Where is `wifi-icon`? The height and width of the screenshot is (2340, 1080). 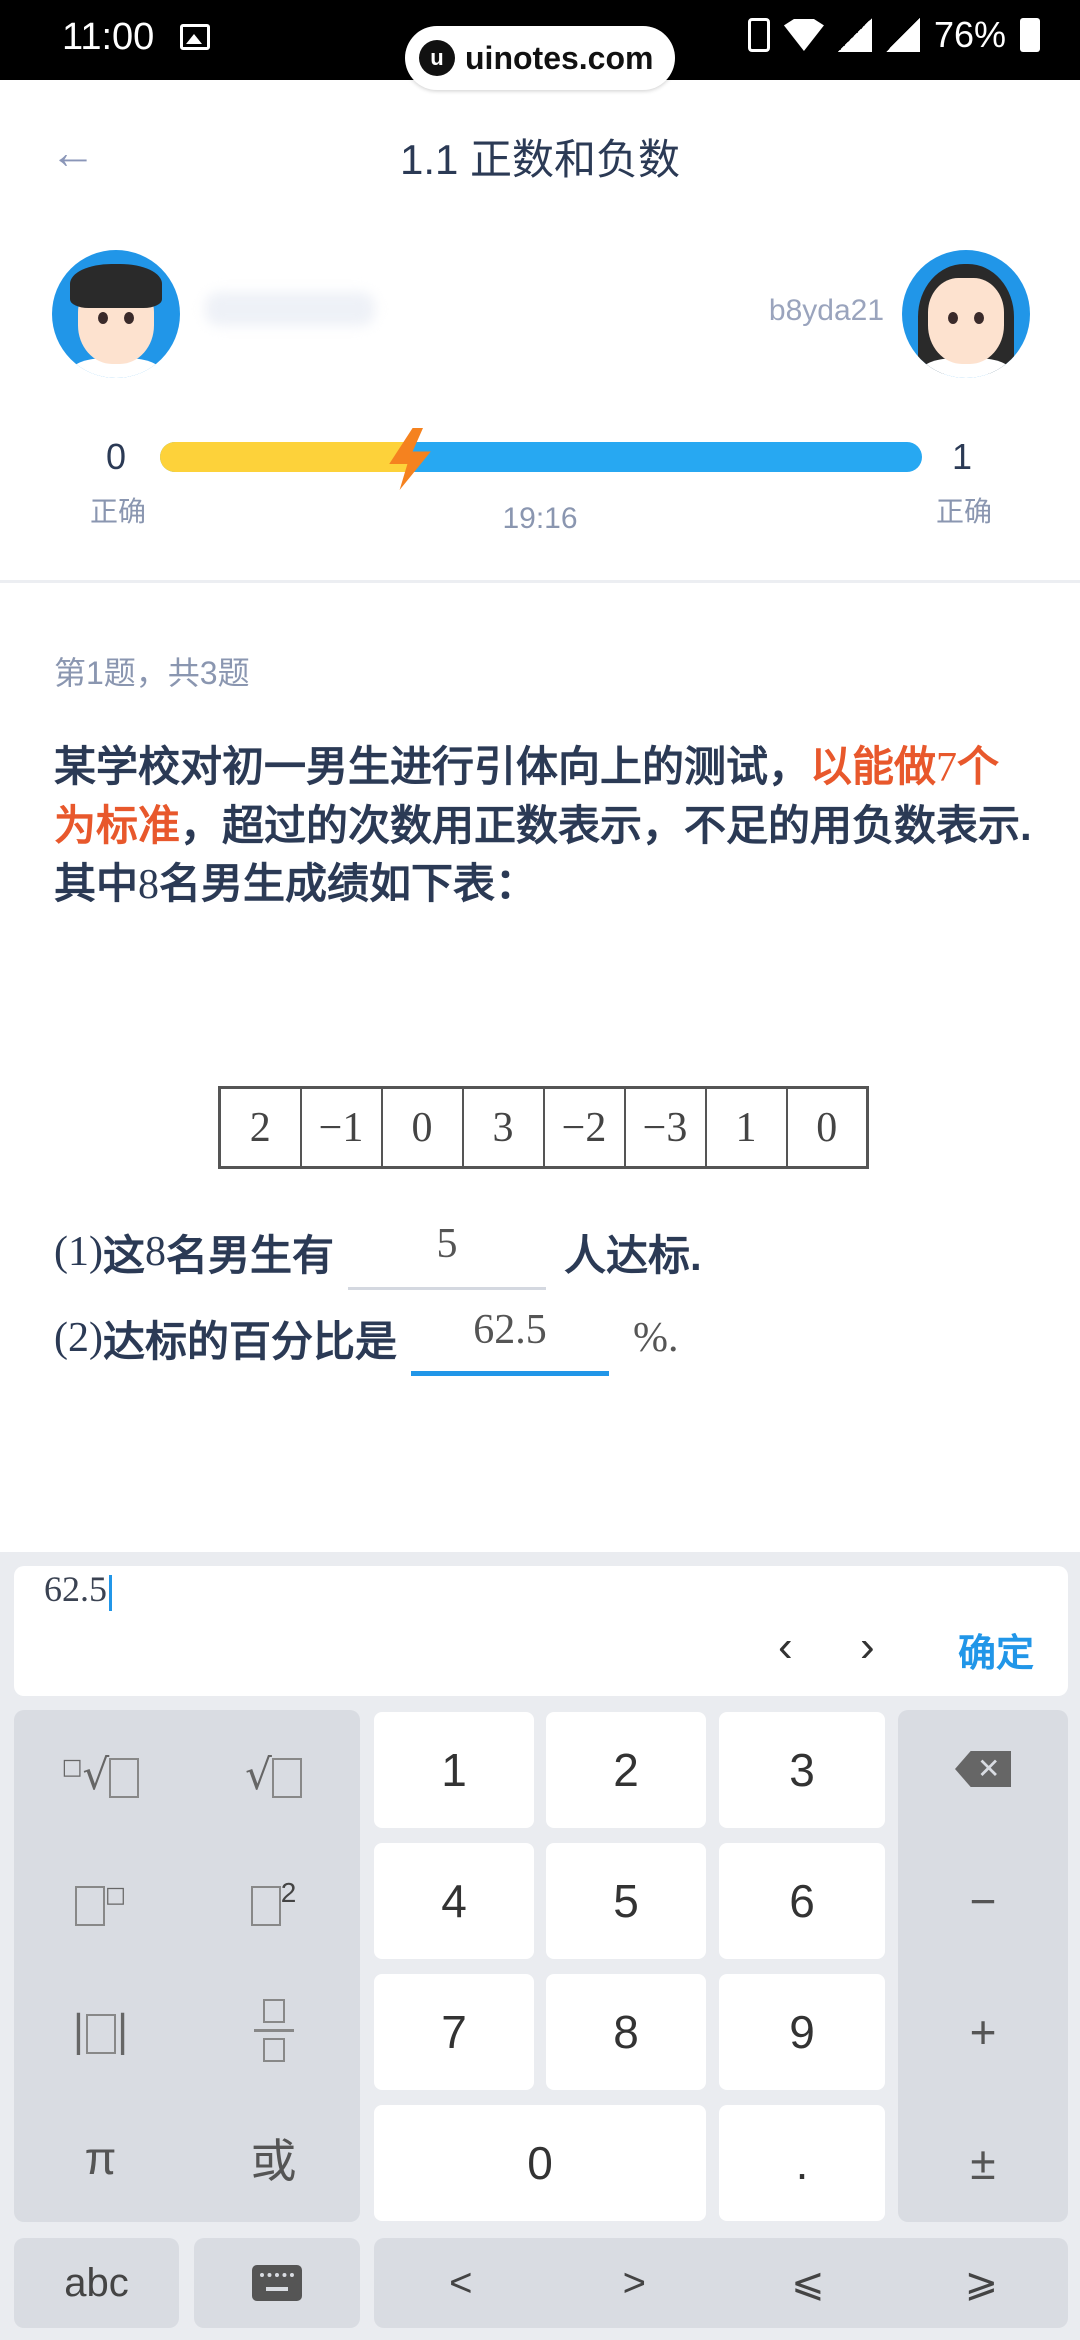 wifi-icon is located at coordinates (803, 35).